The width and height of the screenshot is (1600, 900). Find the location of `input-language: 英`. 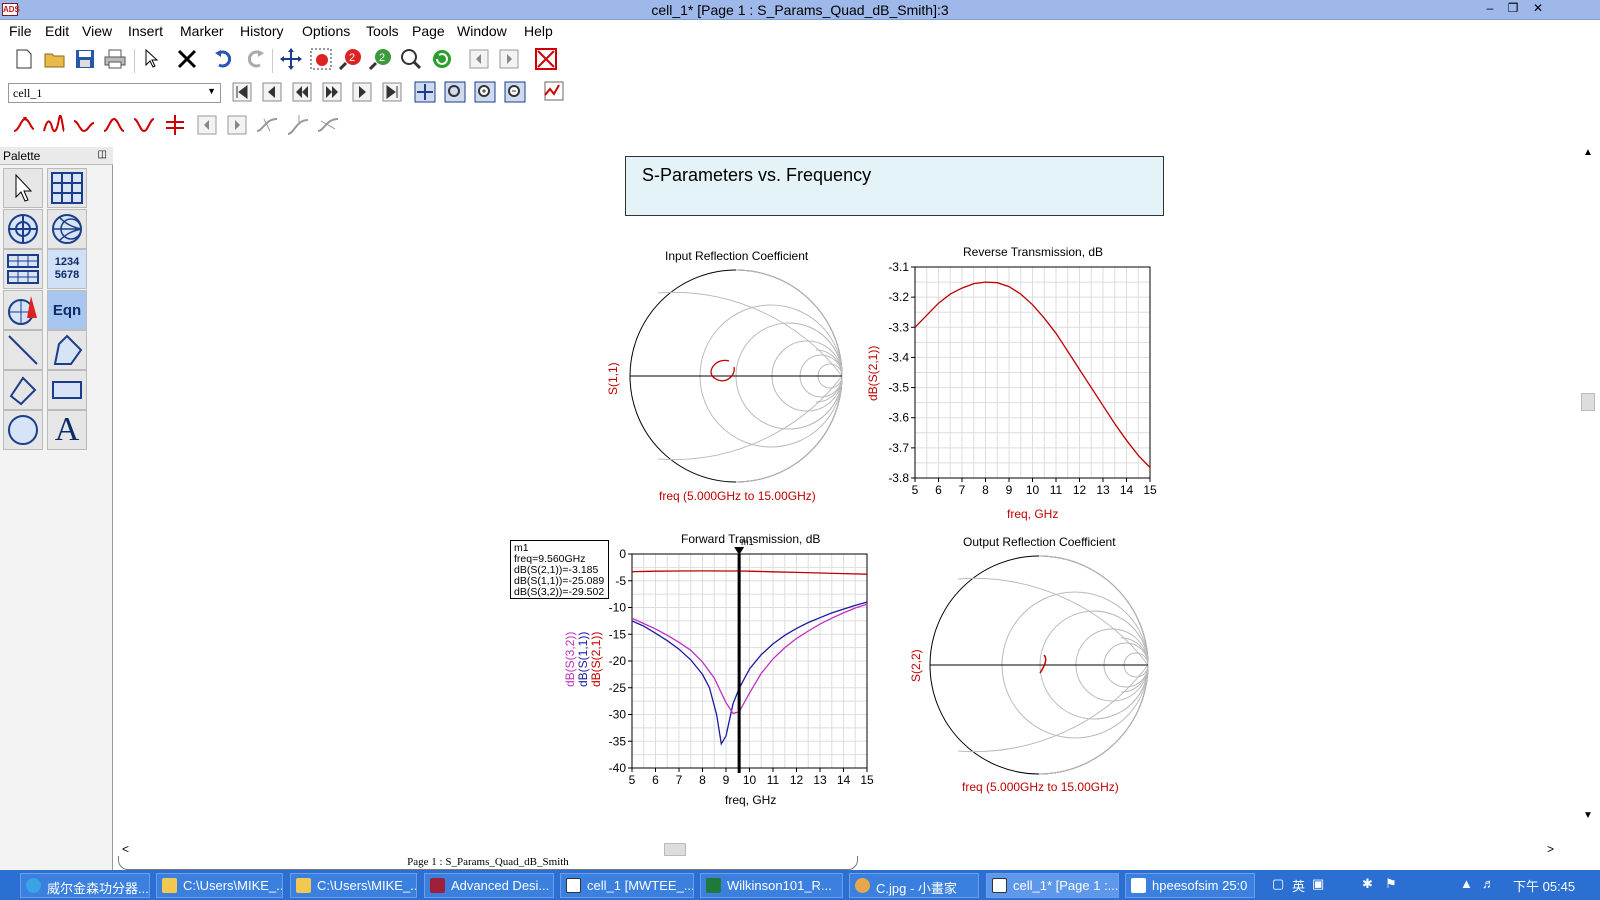

input-language: 英 is located at coordinates (1298, 885).